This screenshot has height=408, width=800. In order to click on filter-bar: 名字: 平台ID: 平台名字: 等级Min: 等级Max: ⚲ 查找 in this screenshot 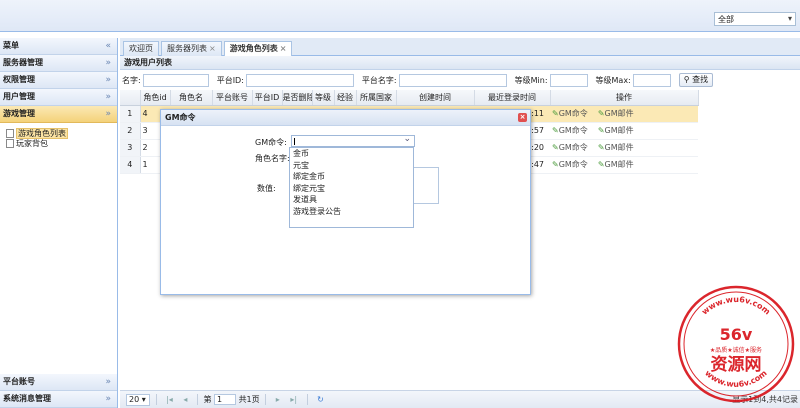, I will do `click(460, 80)`.